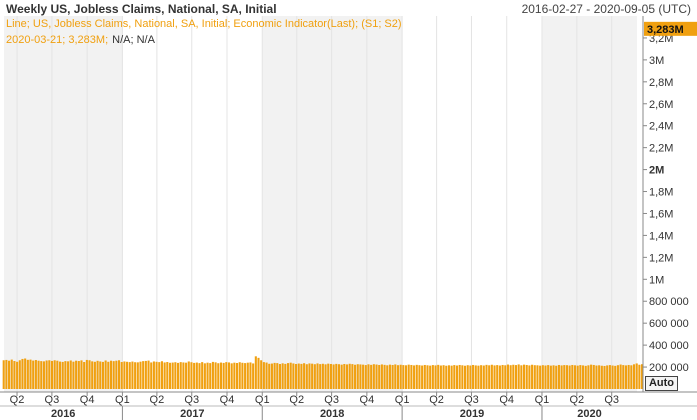 This screenshot has height=420, width=697. Describe the element at coordinates (262, 400) in the screenshot. I see `x-tick-label: Q1` at that location.